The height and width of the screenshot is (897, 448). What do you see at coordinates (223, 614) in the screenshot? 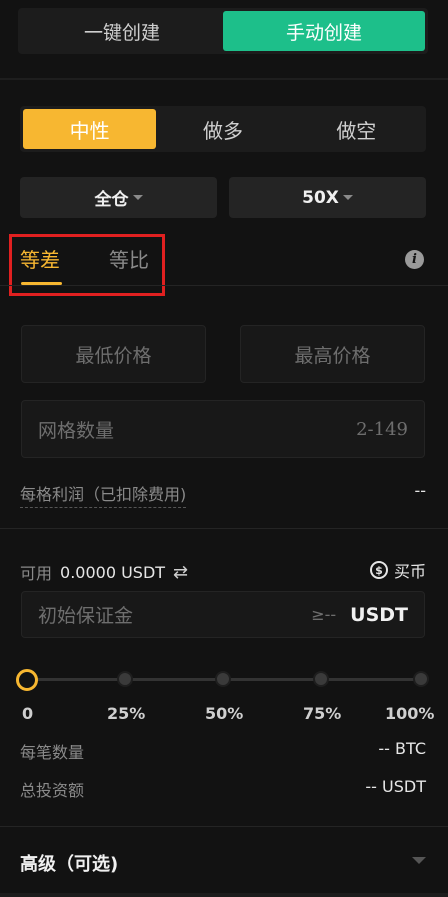
I see `initial-margin-input: 初始保证金 ≥-- USDT` at bounding box center [223, 614].